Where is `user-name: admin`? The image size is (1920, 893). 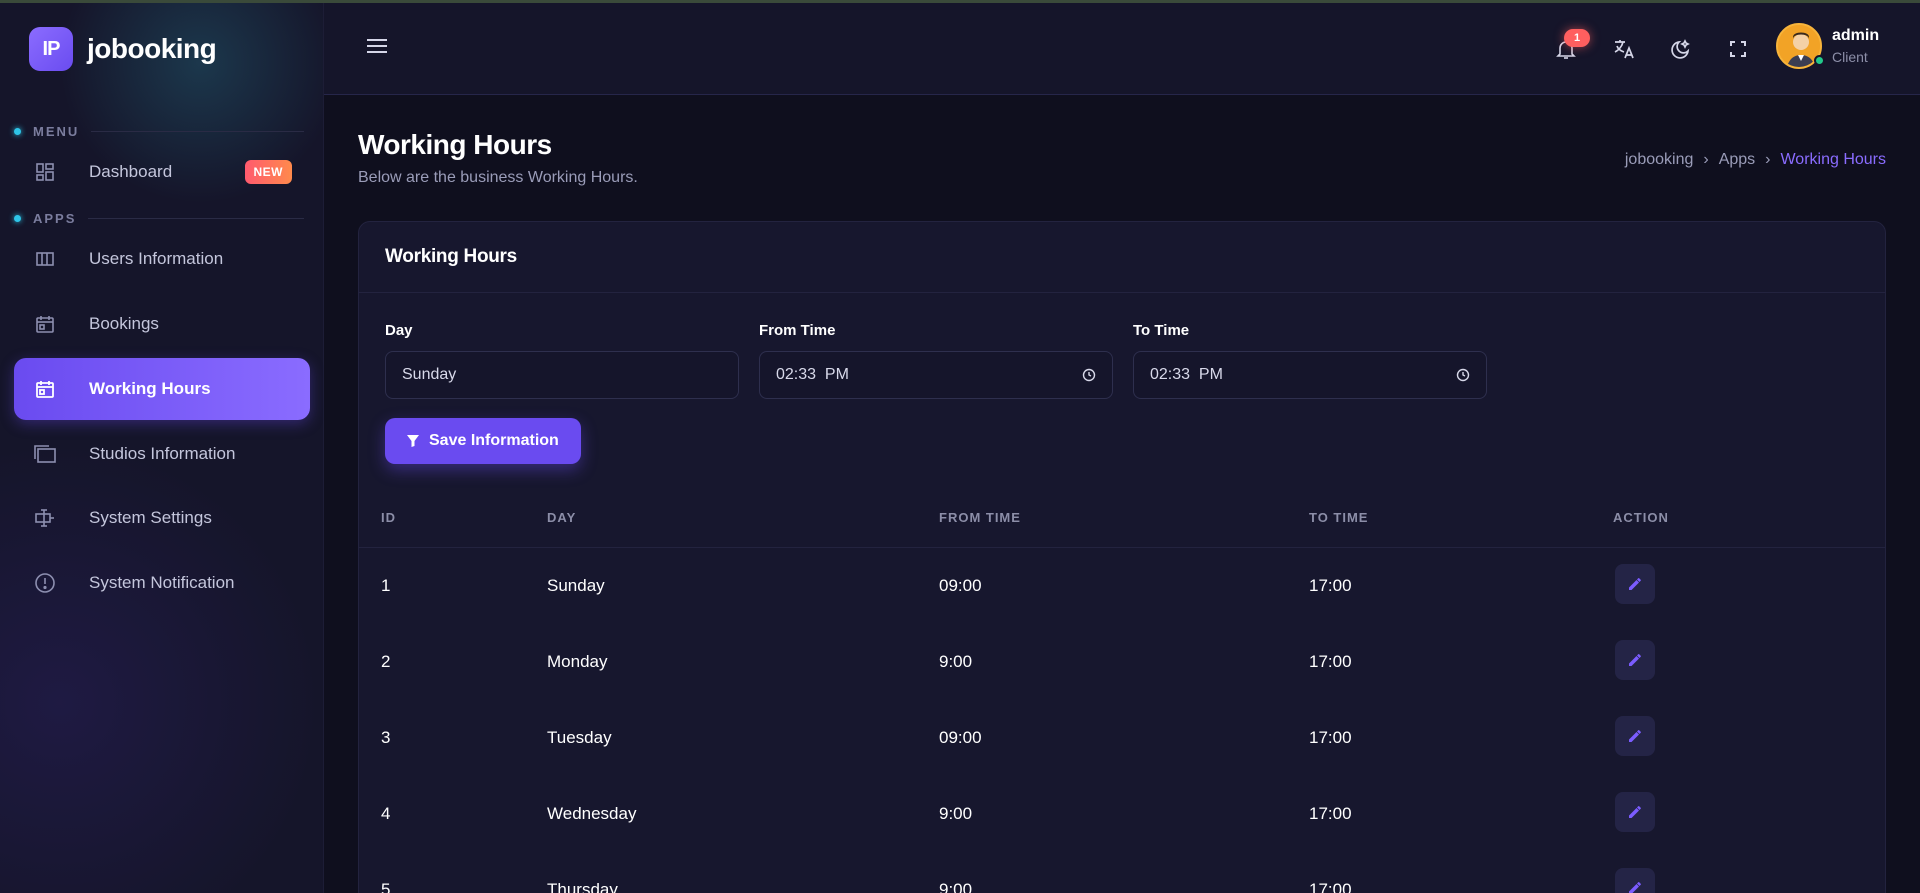
user-name: admin is located at coordinates (1855, 36).